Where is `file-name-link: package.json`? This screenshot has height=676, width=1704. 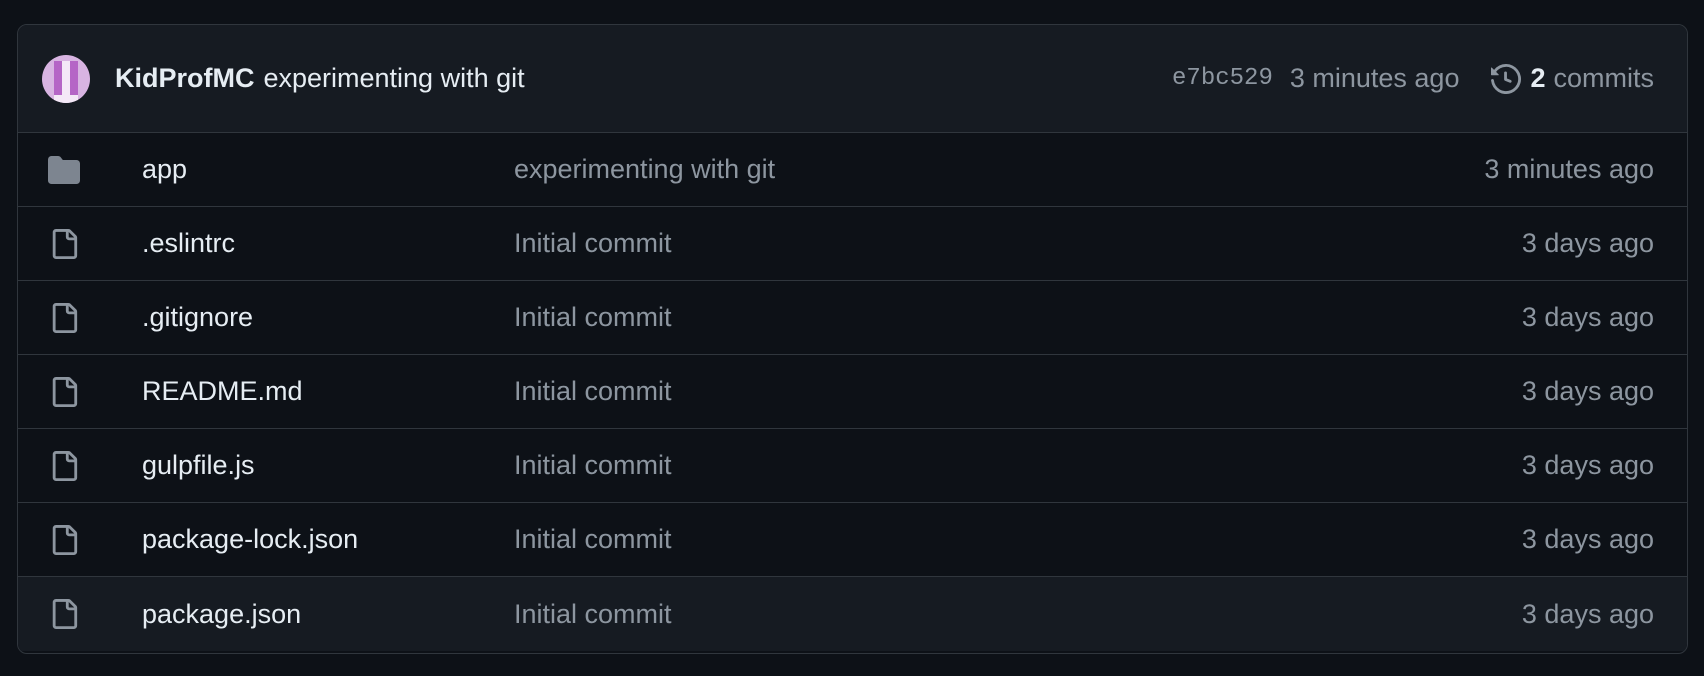 file-name-link: package.json is located at coordinates (298, 614).